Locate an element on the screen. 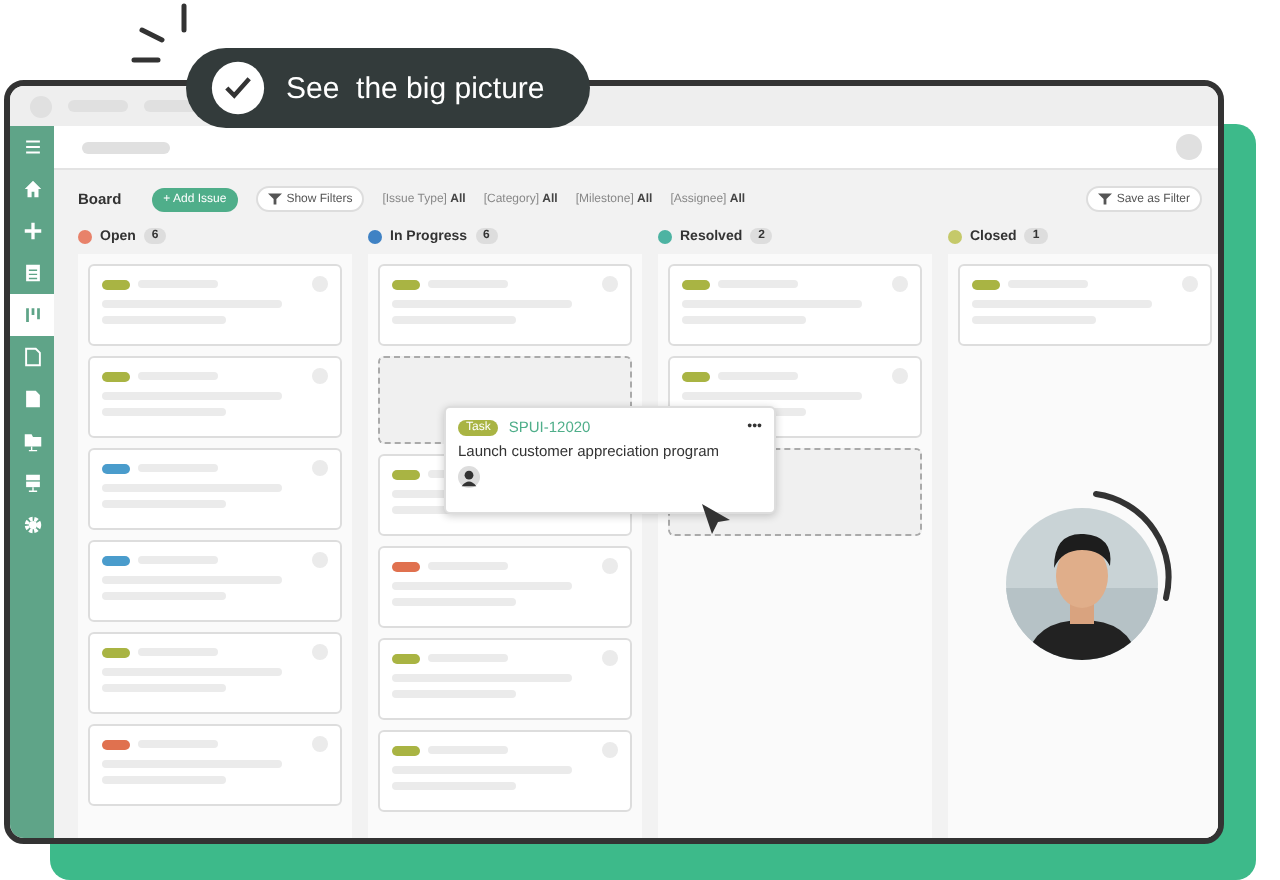 The width and height of the screenshot is (1280, 880). check-icon is located at coordinates (238, 88).